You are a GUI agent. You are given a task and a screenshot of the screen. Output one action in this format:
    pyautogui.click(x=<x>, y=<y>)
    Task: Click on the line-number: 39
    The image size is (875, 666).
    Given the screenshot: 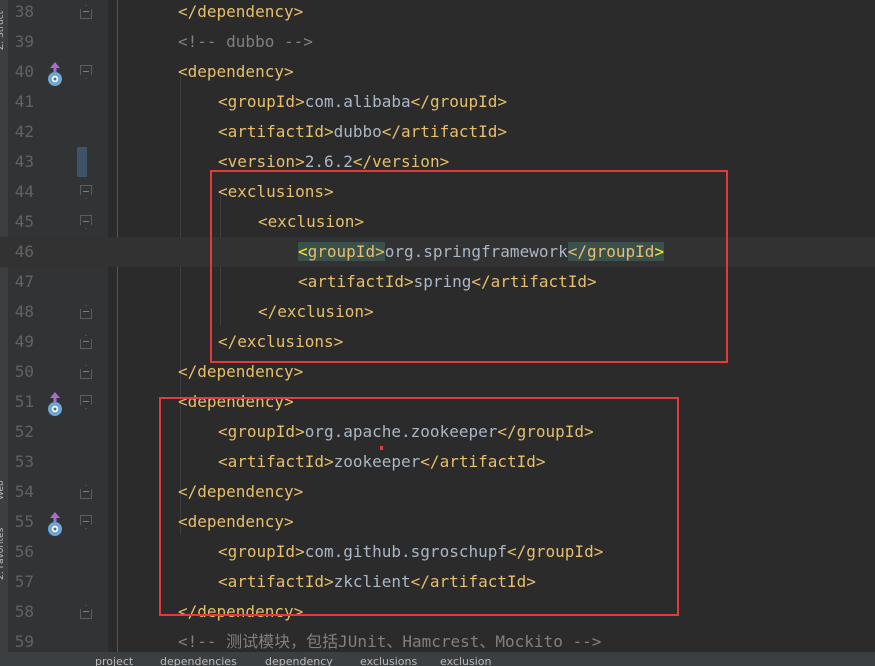 What is the action you would take?
    pyautogui.click(x=21, y=42)
    